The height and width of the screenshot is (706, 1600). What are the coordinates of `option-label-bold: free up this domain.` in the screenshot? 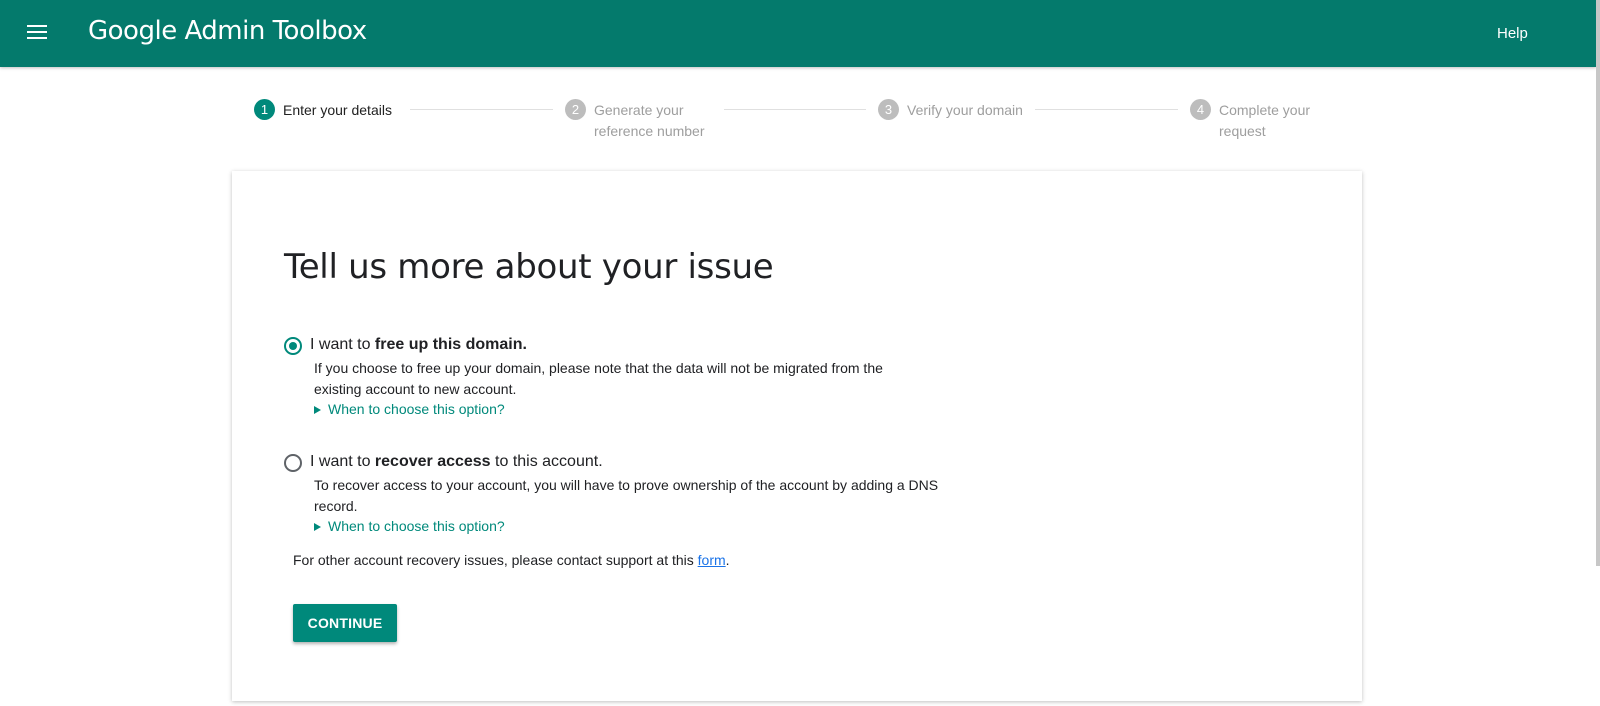 It's located at (450, 344).